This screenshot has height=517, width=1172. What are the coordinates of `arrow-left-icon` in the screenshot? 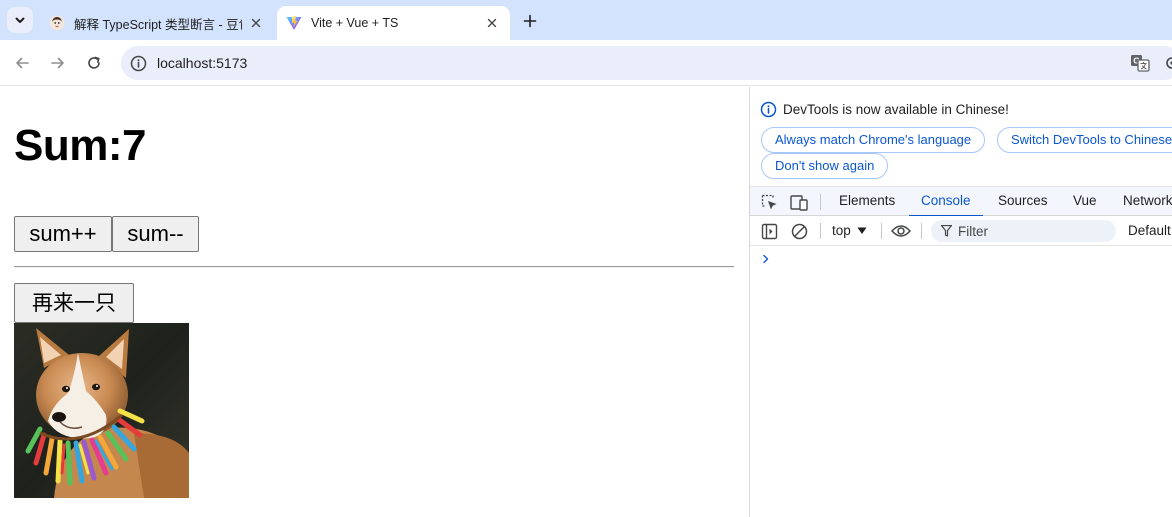 It's located at (22, 63).